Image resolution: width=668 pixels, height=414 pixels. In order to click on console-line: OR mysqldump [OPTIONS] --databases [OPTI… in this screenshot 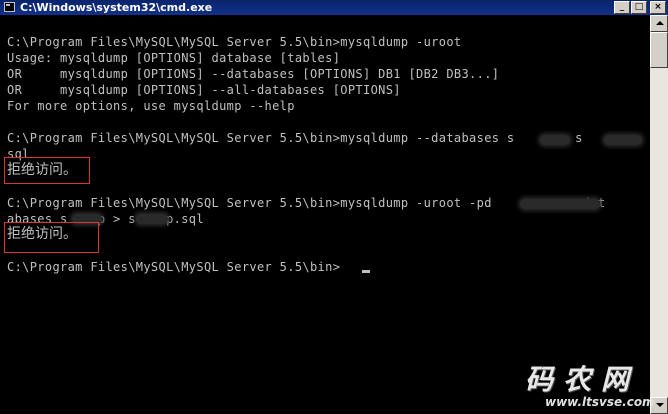, I will do `click(253, 74)`.